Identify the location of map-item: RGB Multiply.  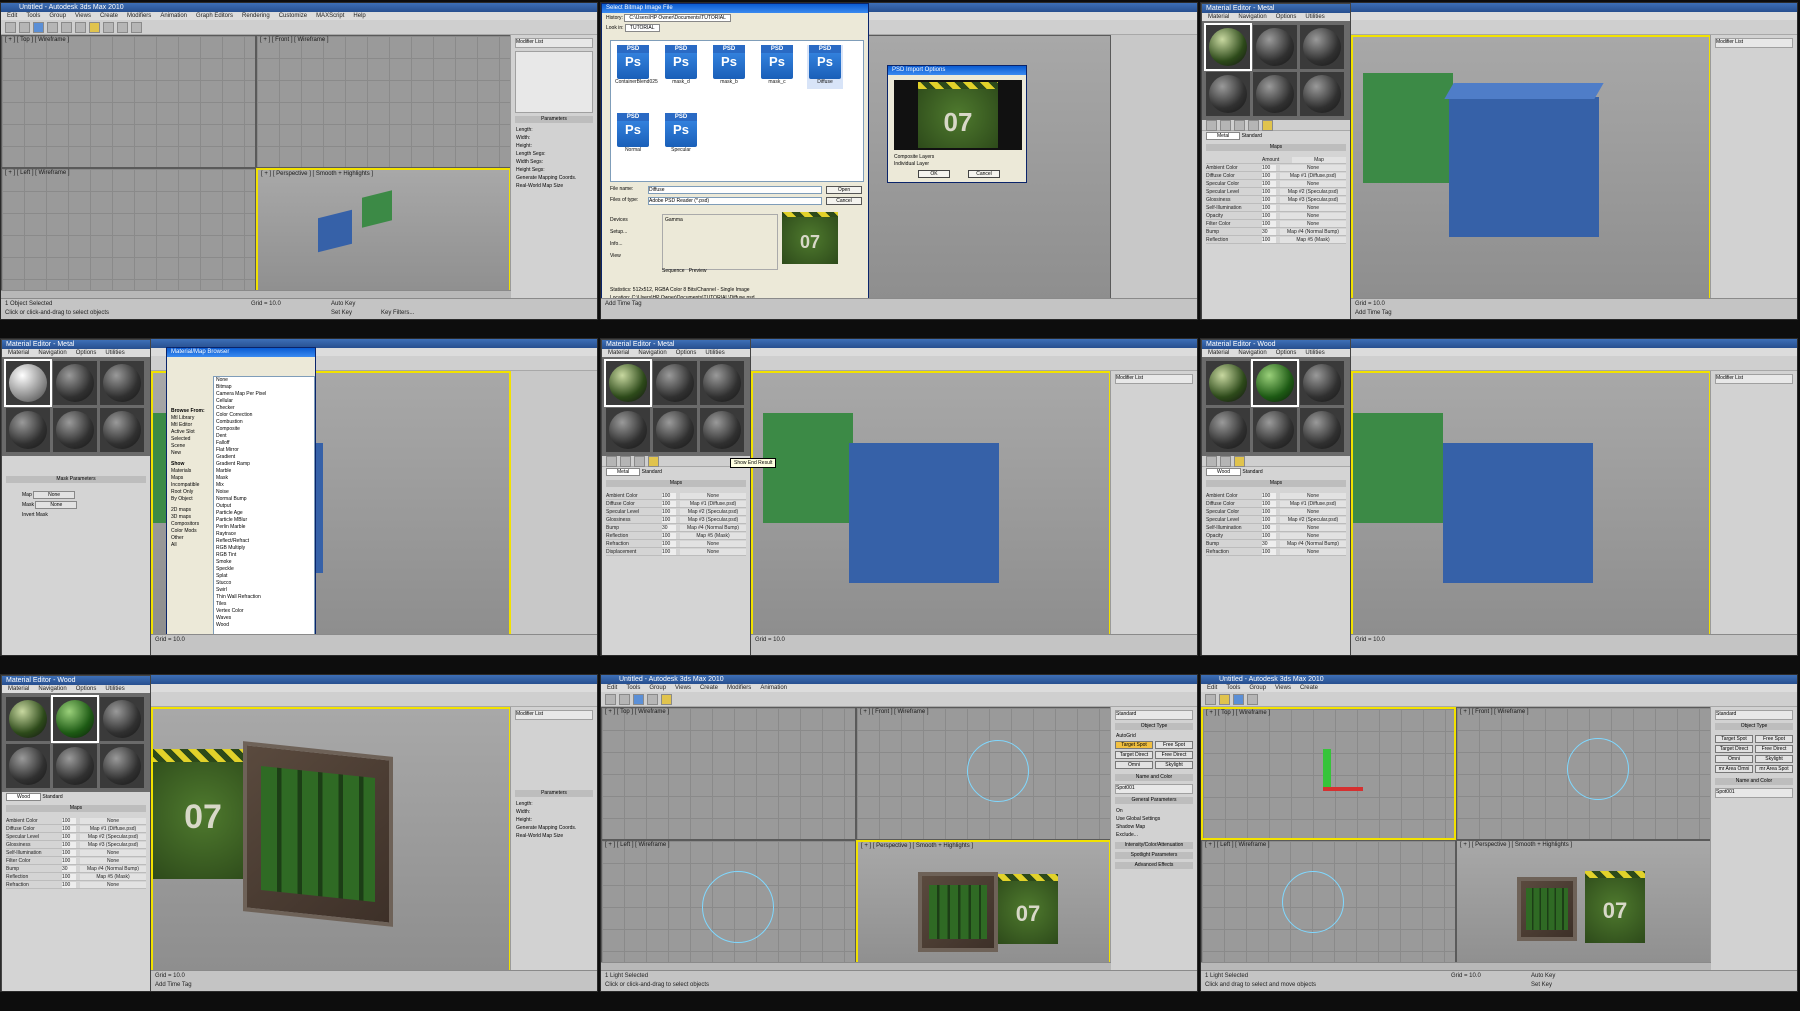
(265, 548).